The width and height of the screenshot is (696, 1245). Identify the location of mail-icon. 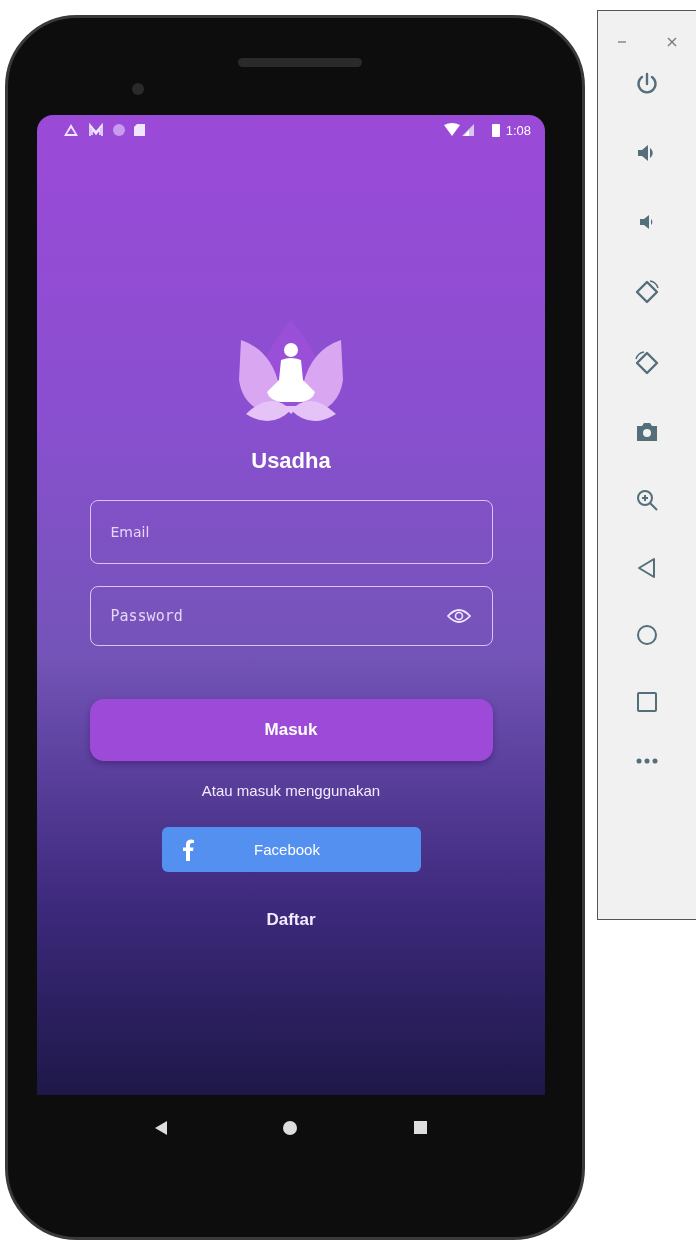
(96, 130).